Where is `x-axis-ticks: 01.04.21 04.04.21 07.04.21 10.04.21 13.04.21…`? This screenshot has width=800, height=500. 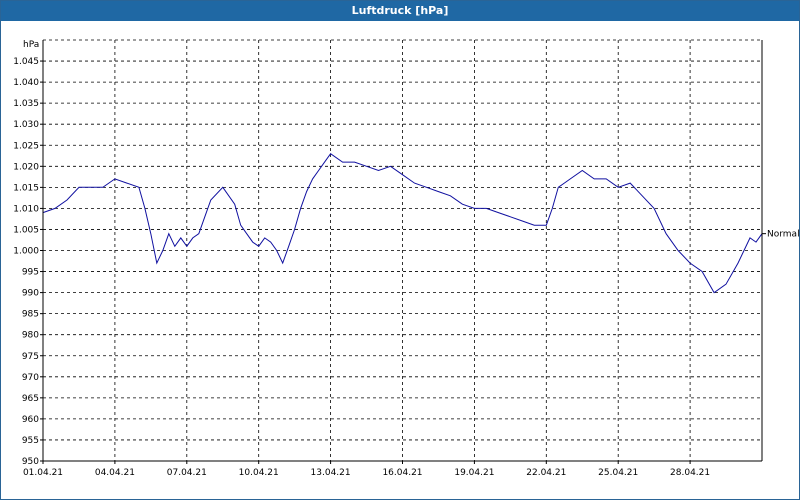 x-axis-ticks: 01.04.21 04.04.21 07.04.21 10.04.21 13.04.21… is located at coordinates (366, 469).